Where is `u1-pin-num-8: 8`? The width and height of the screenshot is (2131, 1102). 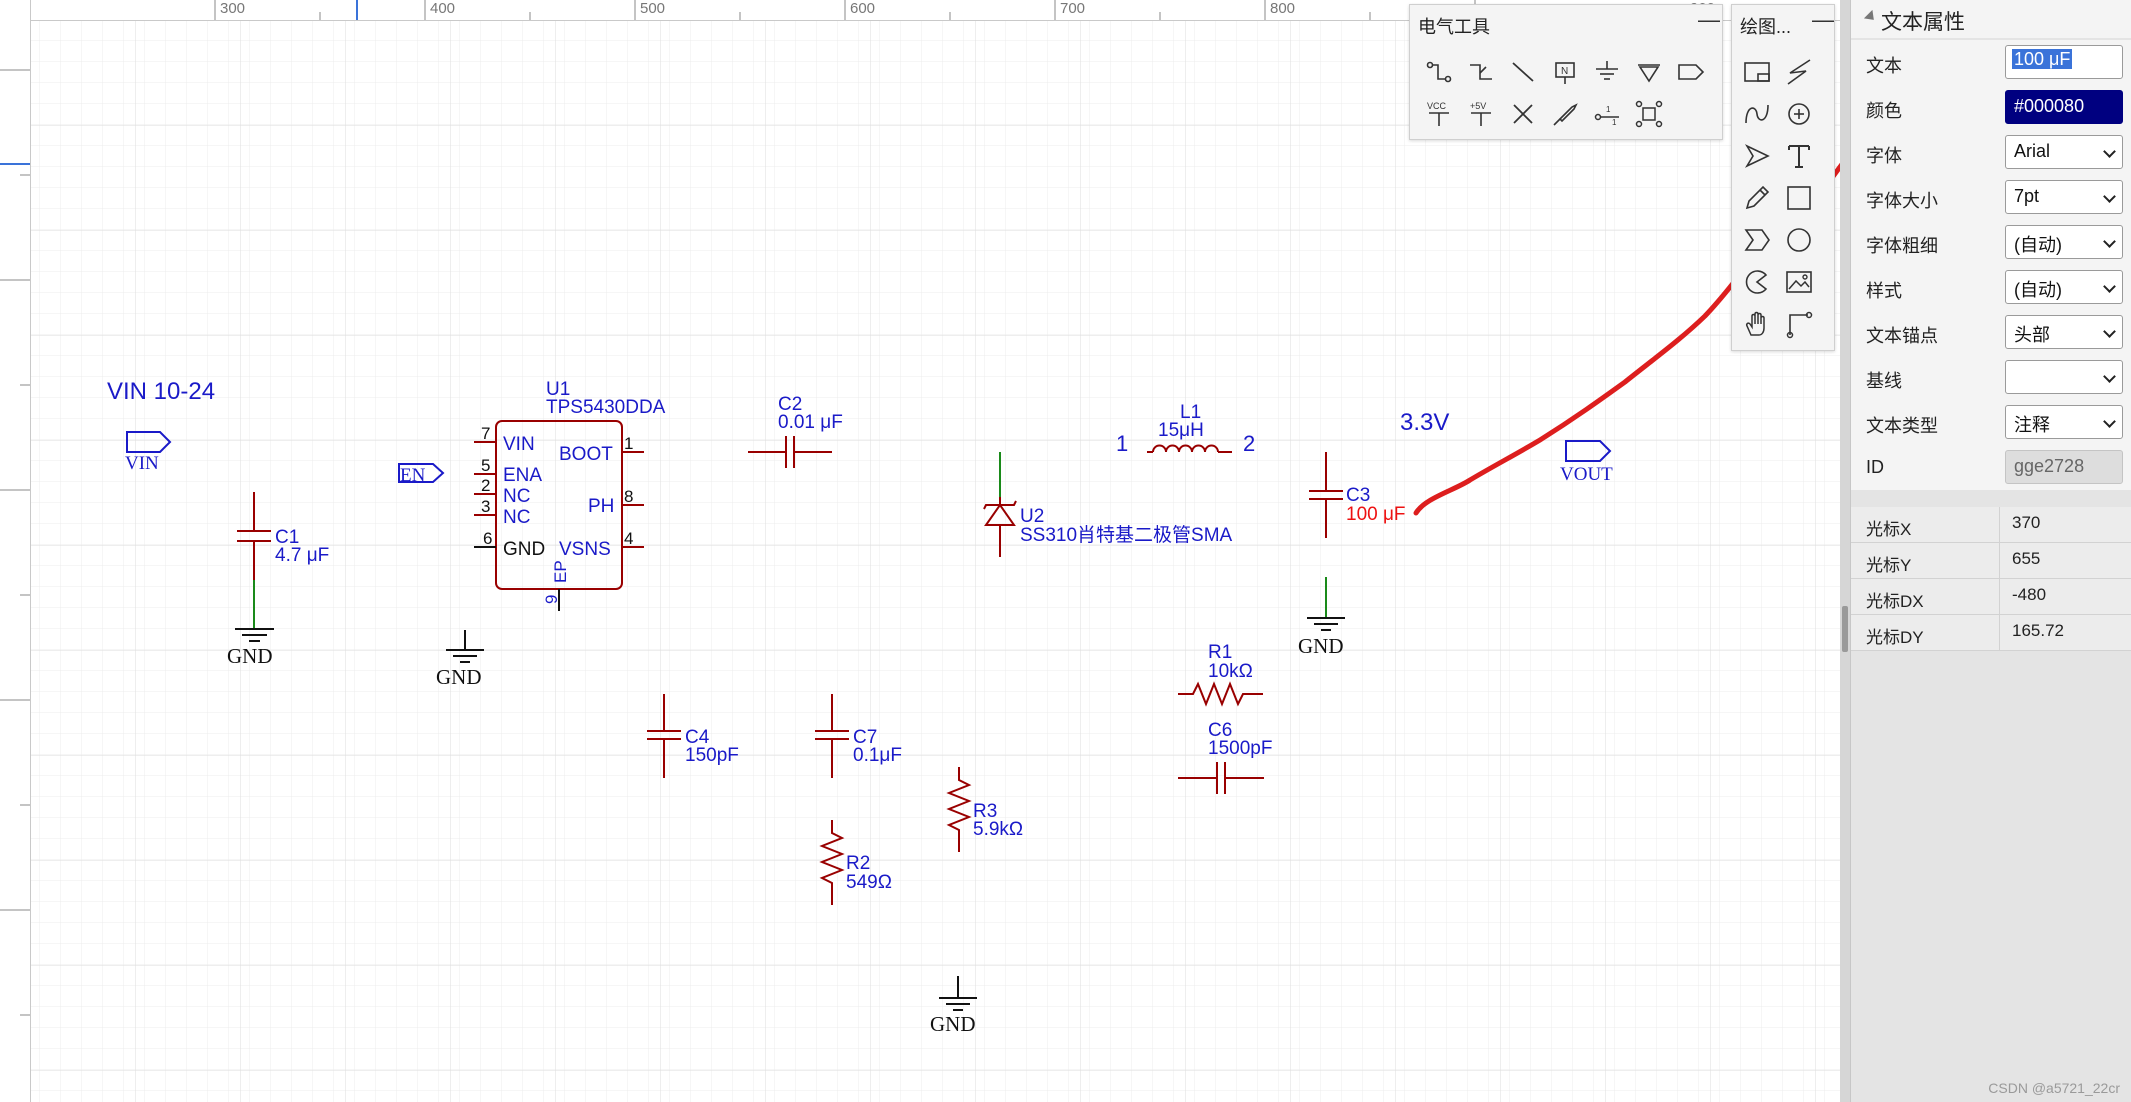
u1-pin-num-8: 8 is located at coordinates (628, 496).